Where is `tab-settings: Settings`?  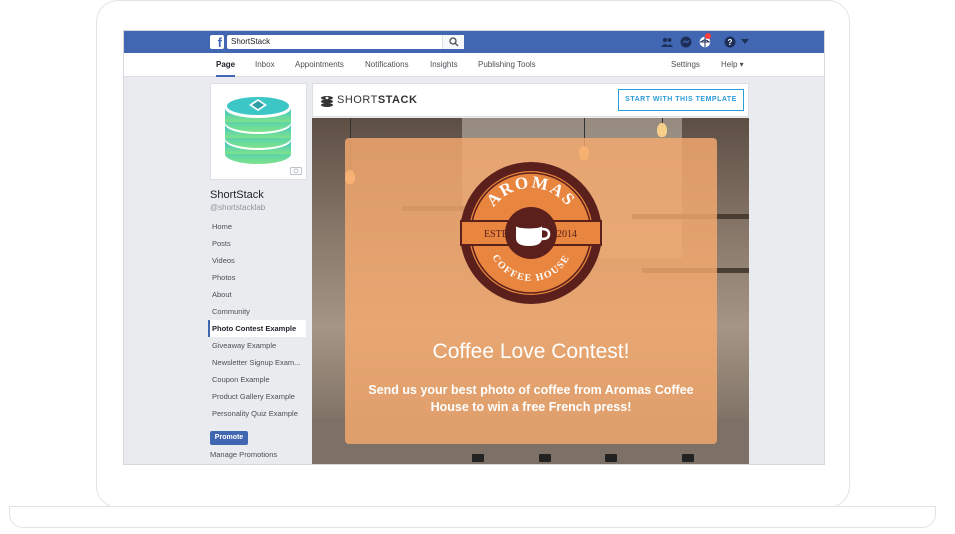 tab-settings: Settings is located at coordinates (685, 65).